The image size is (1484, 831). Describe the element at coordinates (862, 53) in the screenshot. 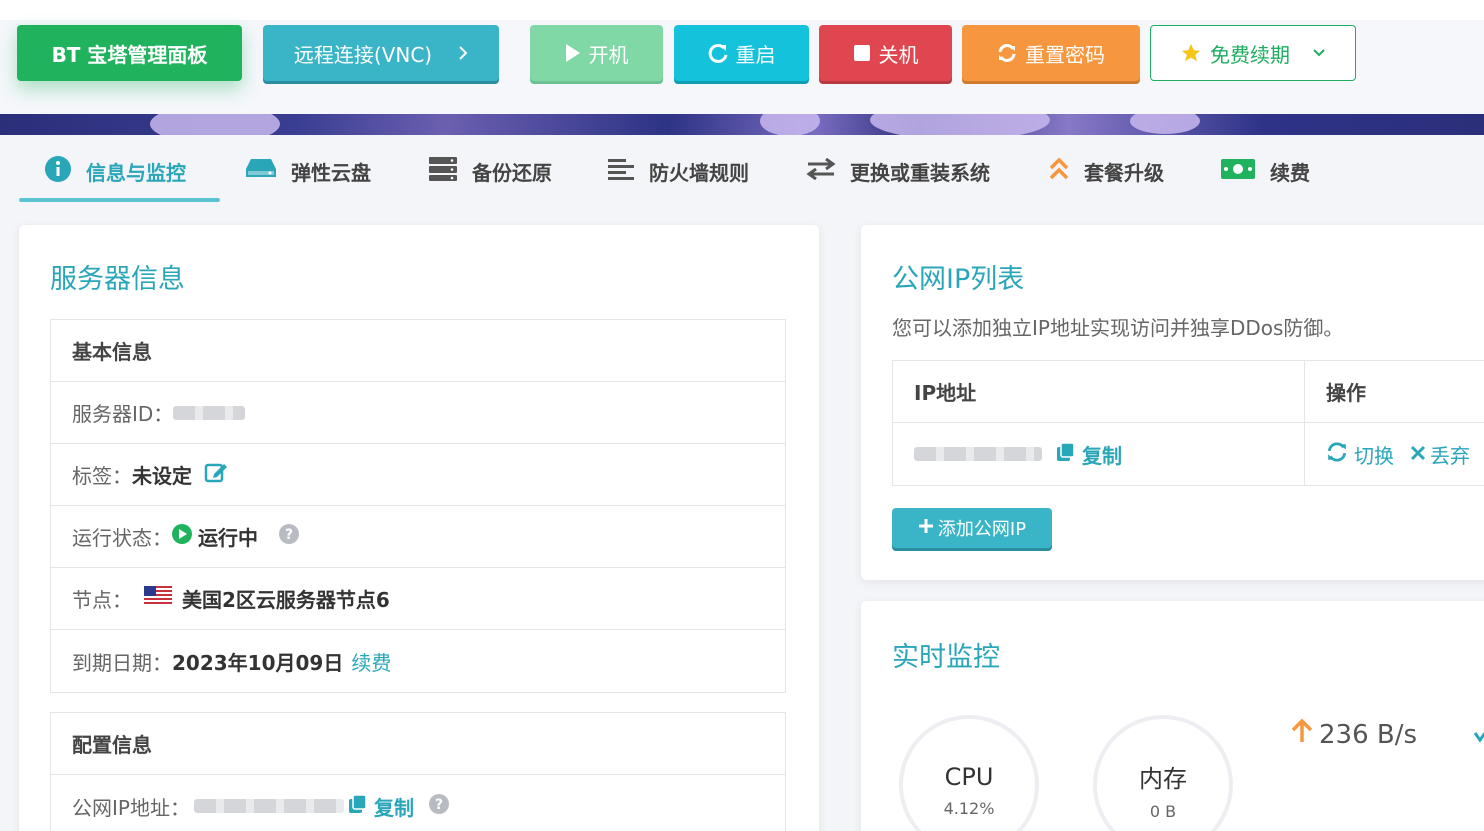

I see `stop-icon` at that location.